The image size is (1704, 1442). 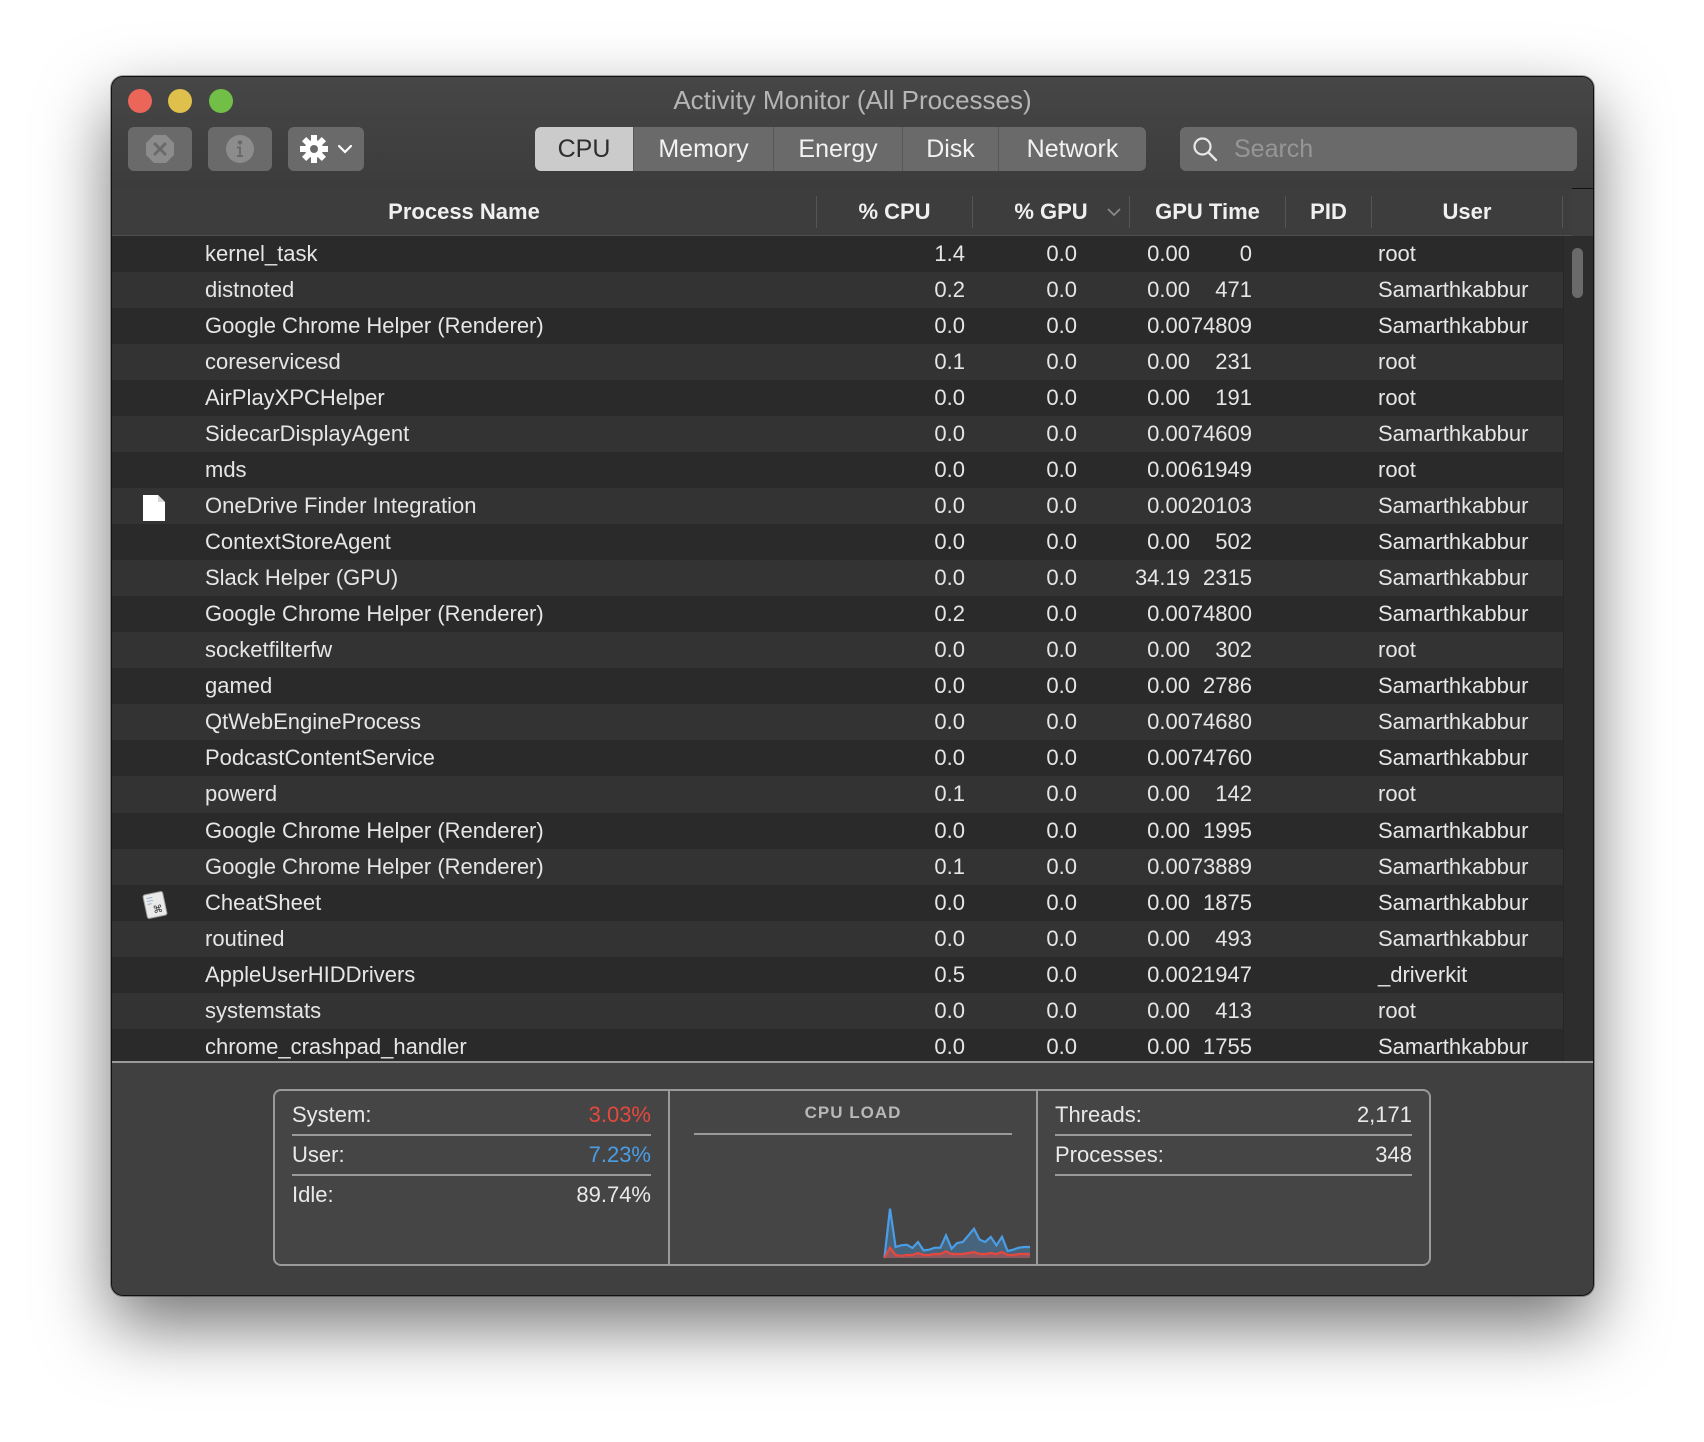 I want to click on table-row: systemstats 0.0 0.0 0.00 413 root, so click(x=837, y=1010).